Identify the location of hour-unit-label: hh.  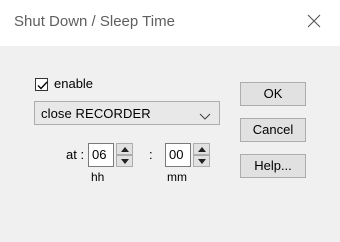
(98, 177).